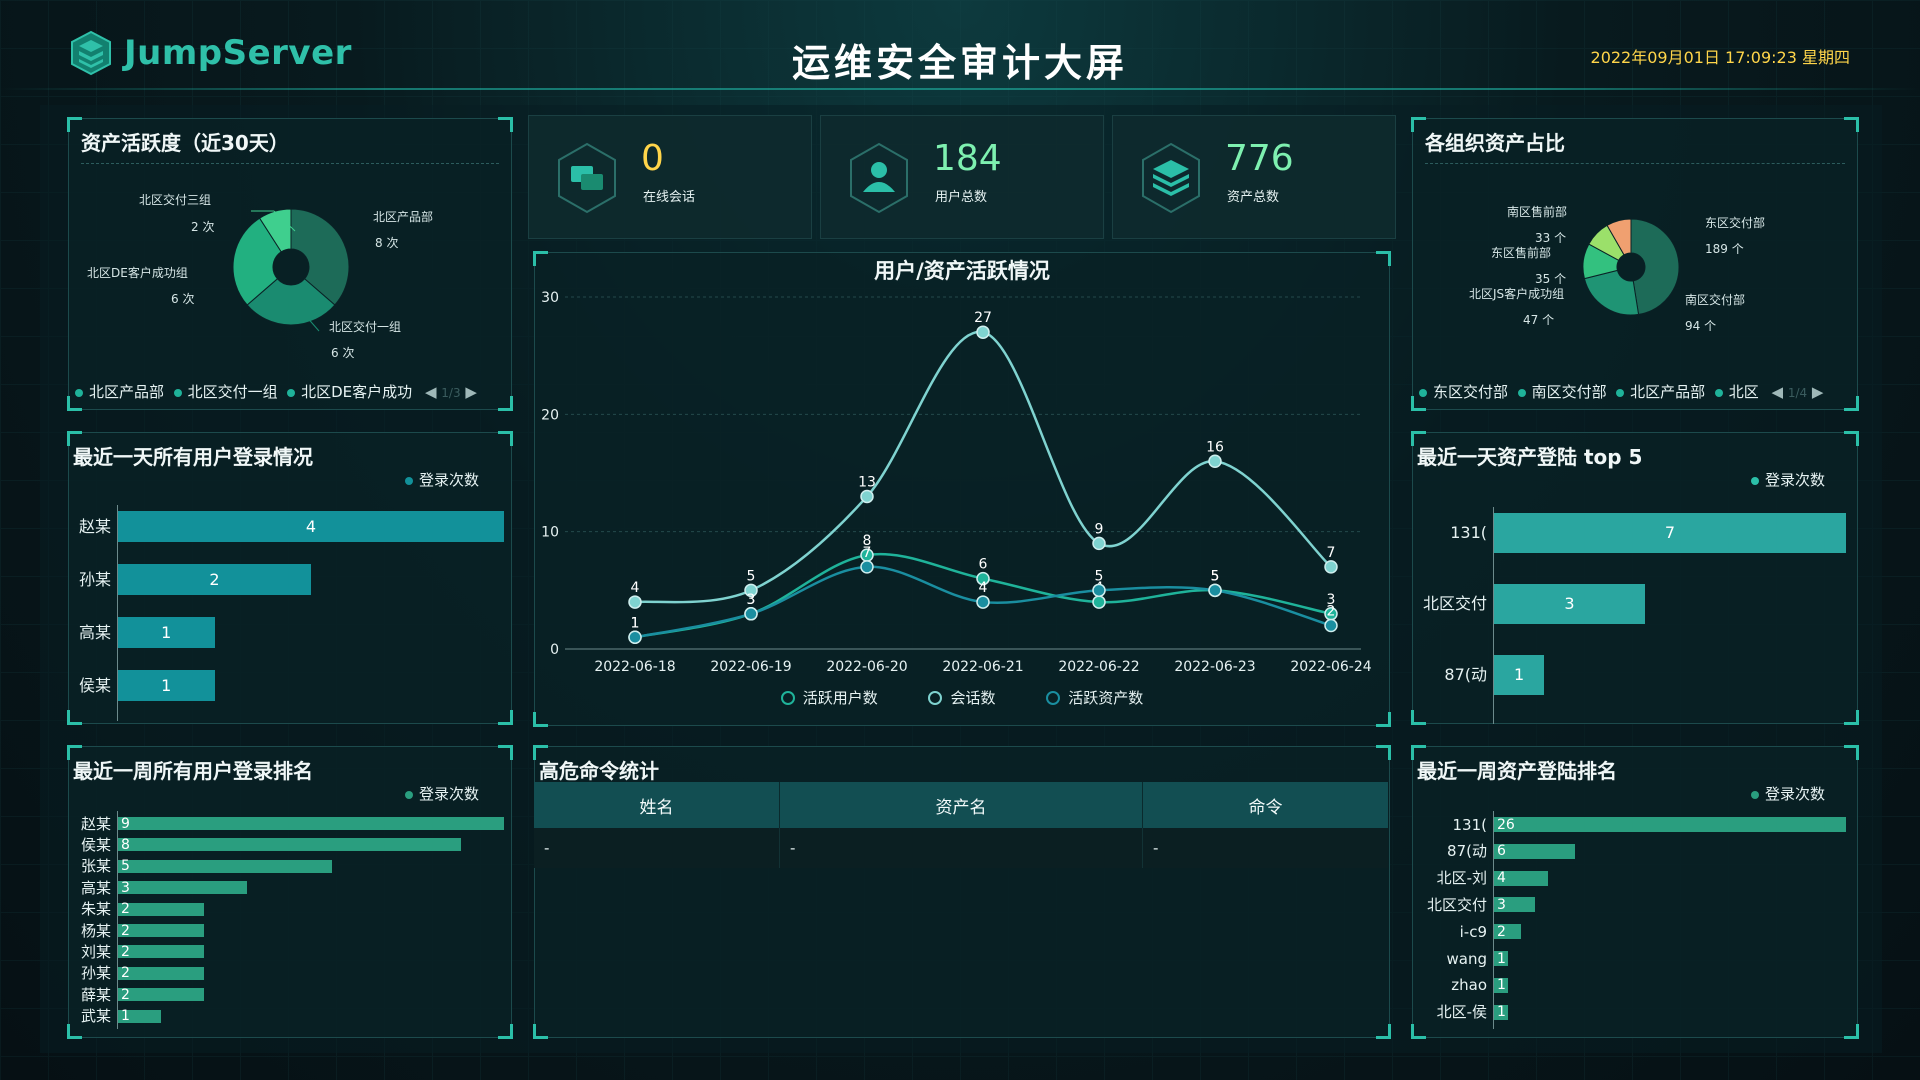 The height and width of the screenshot is (1080, 1920). I want to click on legend-page: 1/4, so click(1797, 393).